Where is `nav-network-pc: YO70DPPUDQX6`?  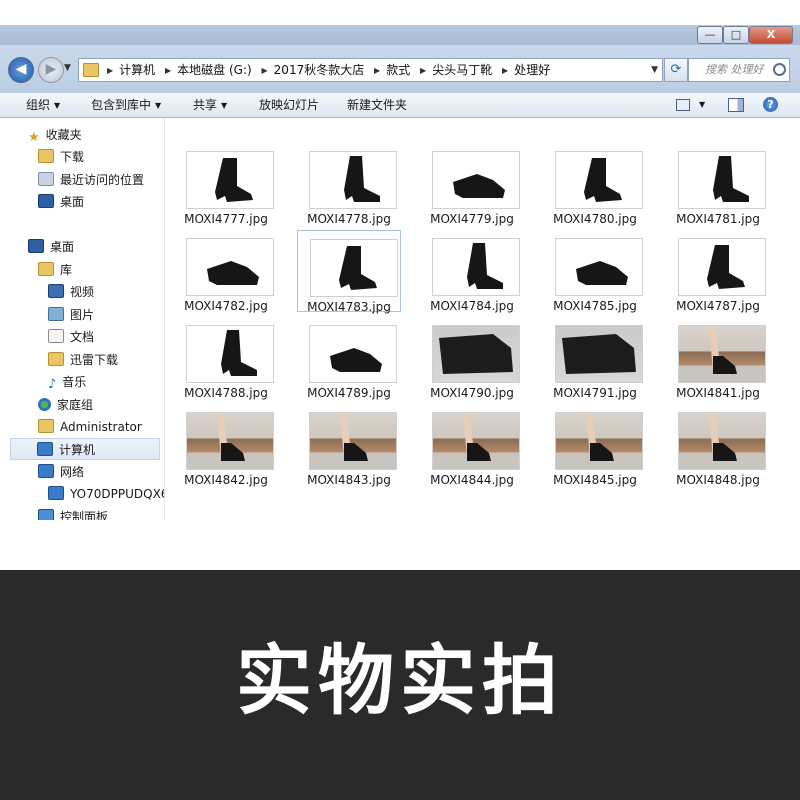 nav-network-pc: YO70DPPUDQX6 is located at coordinates (106, 494).